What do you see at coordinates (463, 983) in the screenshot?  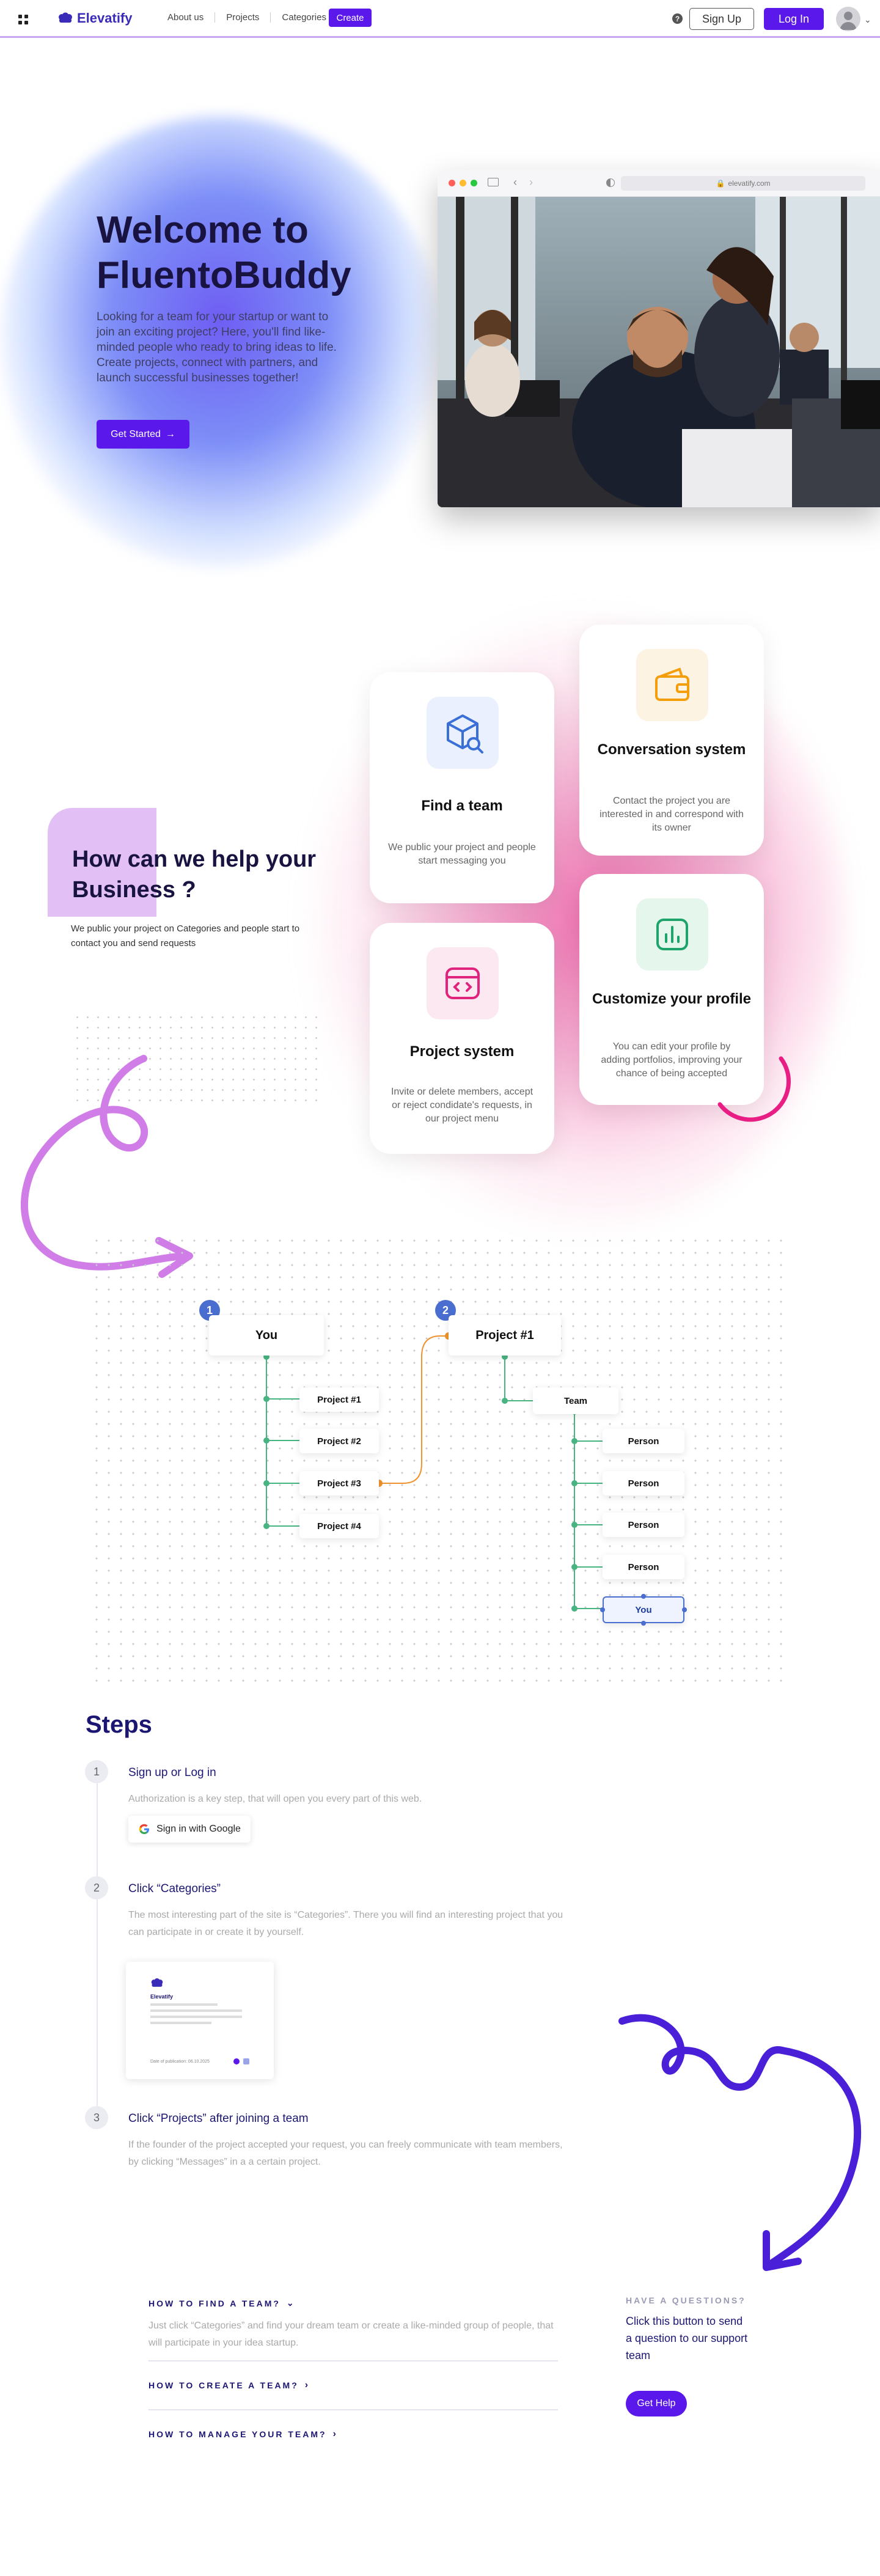 I see `code-window-icon` at bounding box center [463, 983].